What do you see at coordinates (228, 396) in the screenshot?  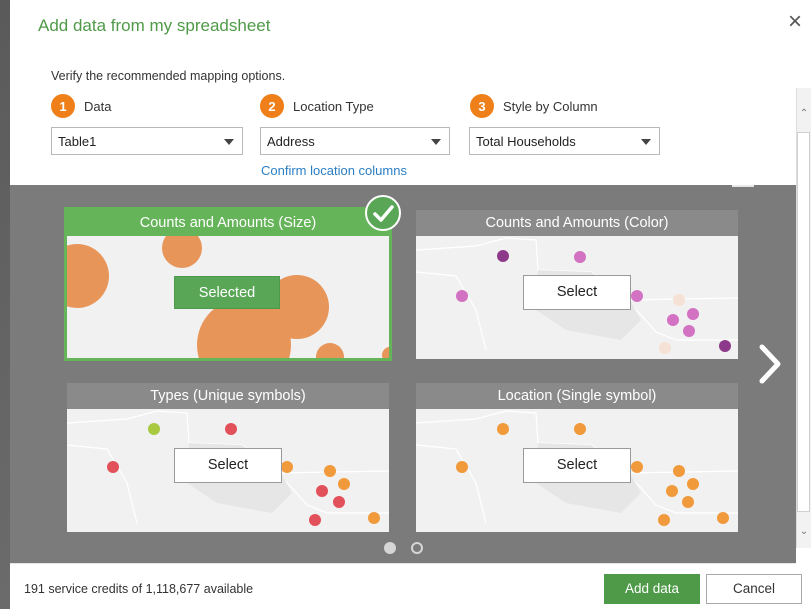 I see `card-title: Types (Unique symbols)` at bounding box center [228, 396].